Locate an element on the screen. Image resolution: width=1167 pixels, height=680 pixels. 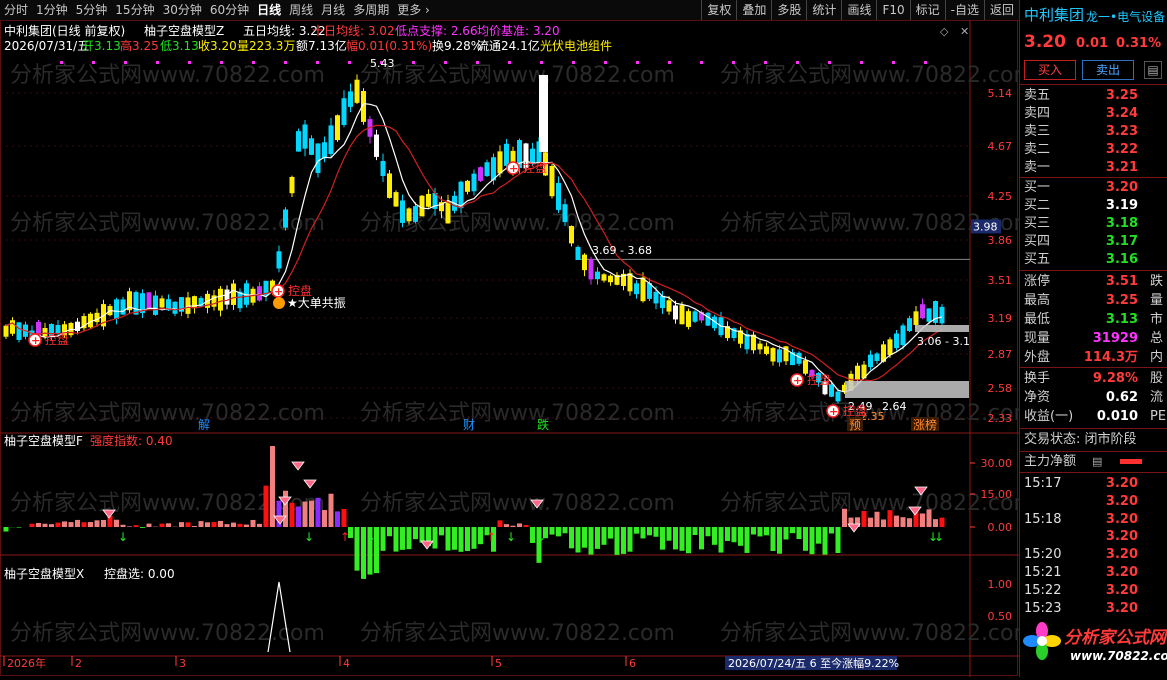
tick-price: 3.20 is located at coordinates (1122, 555).